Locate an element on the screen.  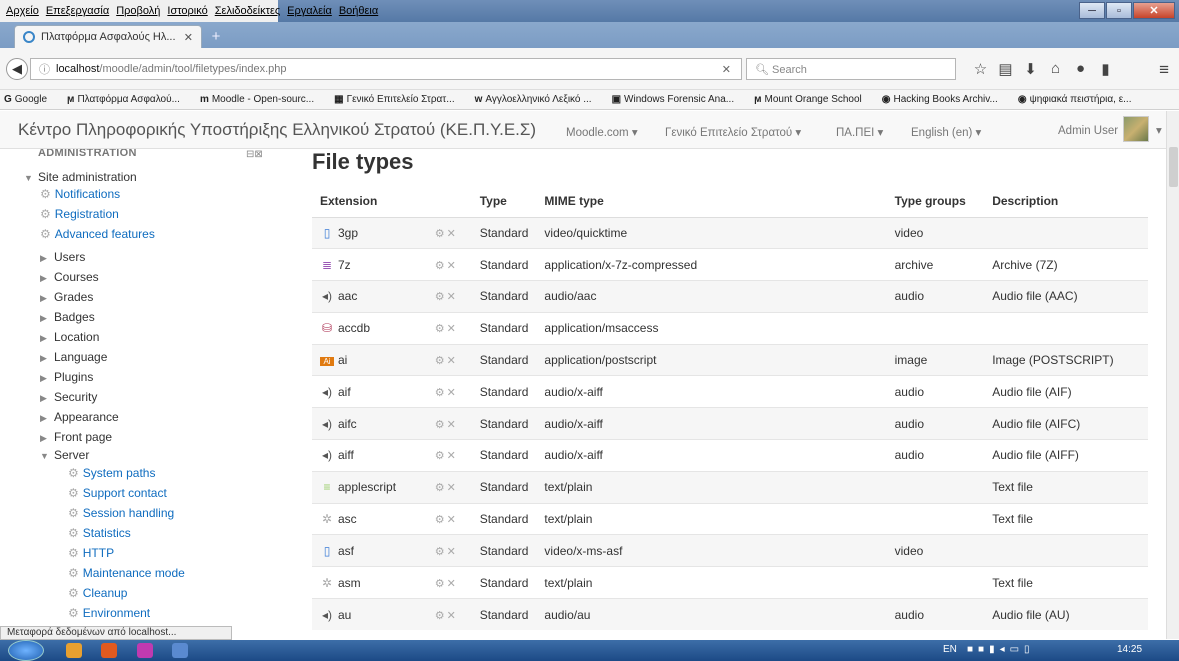
scrollbar-thumb is located at coordinates (1173, 167).